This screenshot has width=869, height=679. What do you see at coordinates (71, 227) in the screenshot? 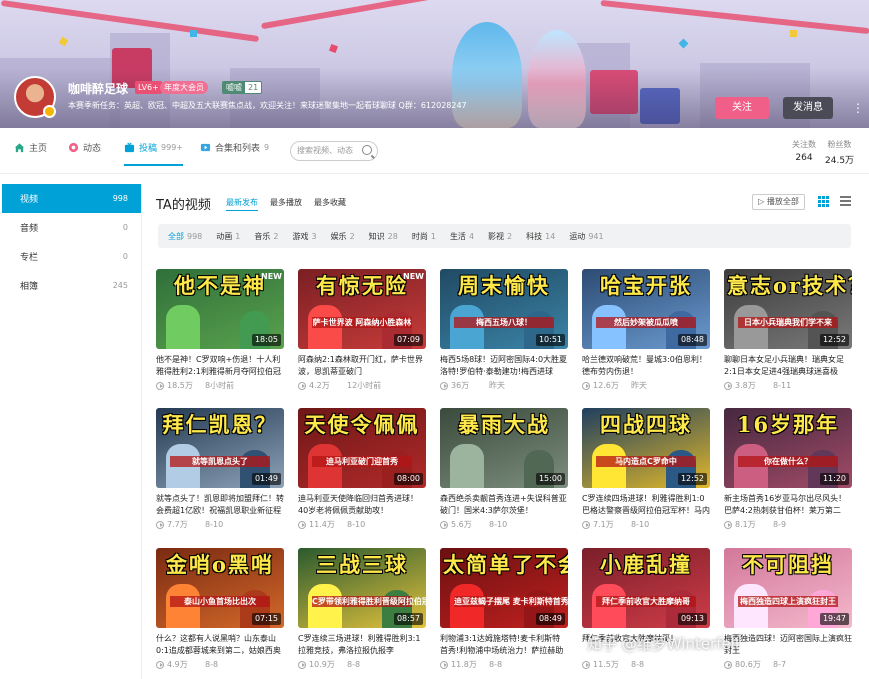
I see `sidebar-item-audio: 音频 0` at bounding box center [71, 227].